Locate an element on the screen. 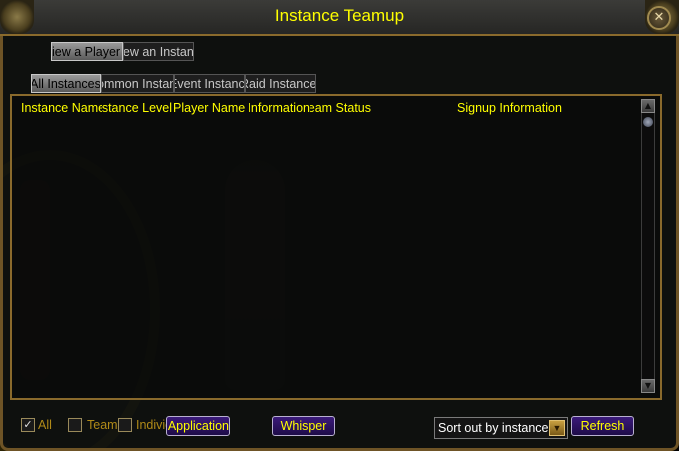  filter-individual-checkbox is located at coordinates (125, 425).